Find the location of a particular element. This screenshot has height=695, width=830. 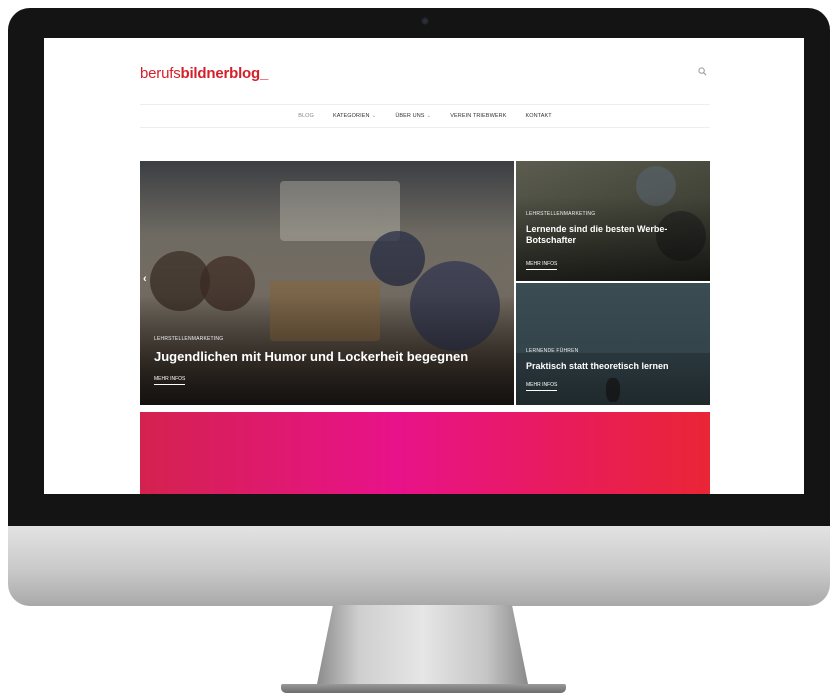

search-icon is located at coordinates (702, 71).